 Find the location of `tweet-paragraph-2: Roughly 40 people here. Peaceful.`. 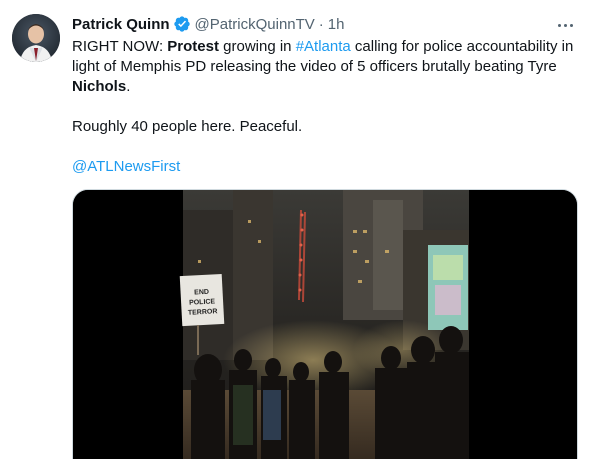

tweet-paragraph-2: Roughly 40 people here. Peaceful. is located at coordinates (187, 126).